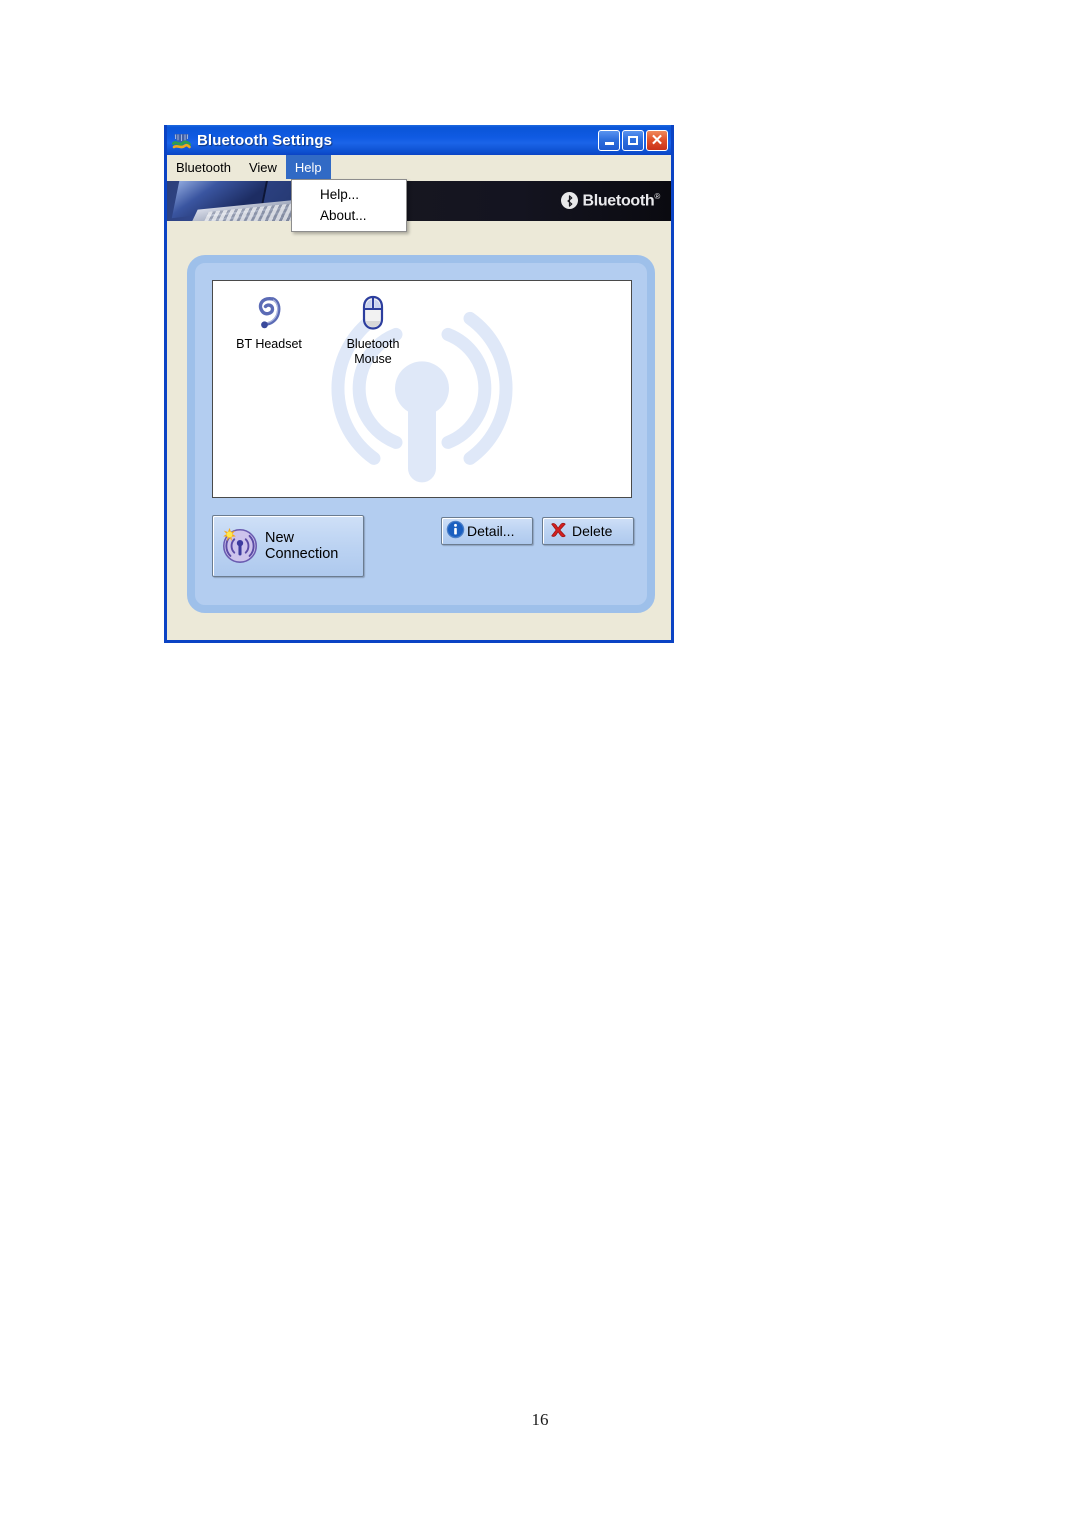 The width and height of the screenshot is (1080, 1527). Describe the element at coordinates (240, 546) in the screenshot. I see `new-connection-antenna-icon` at that location.